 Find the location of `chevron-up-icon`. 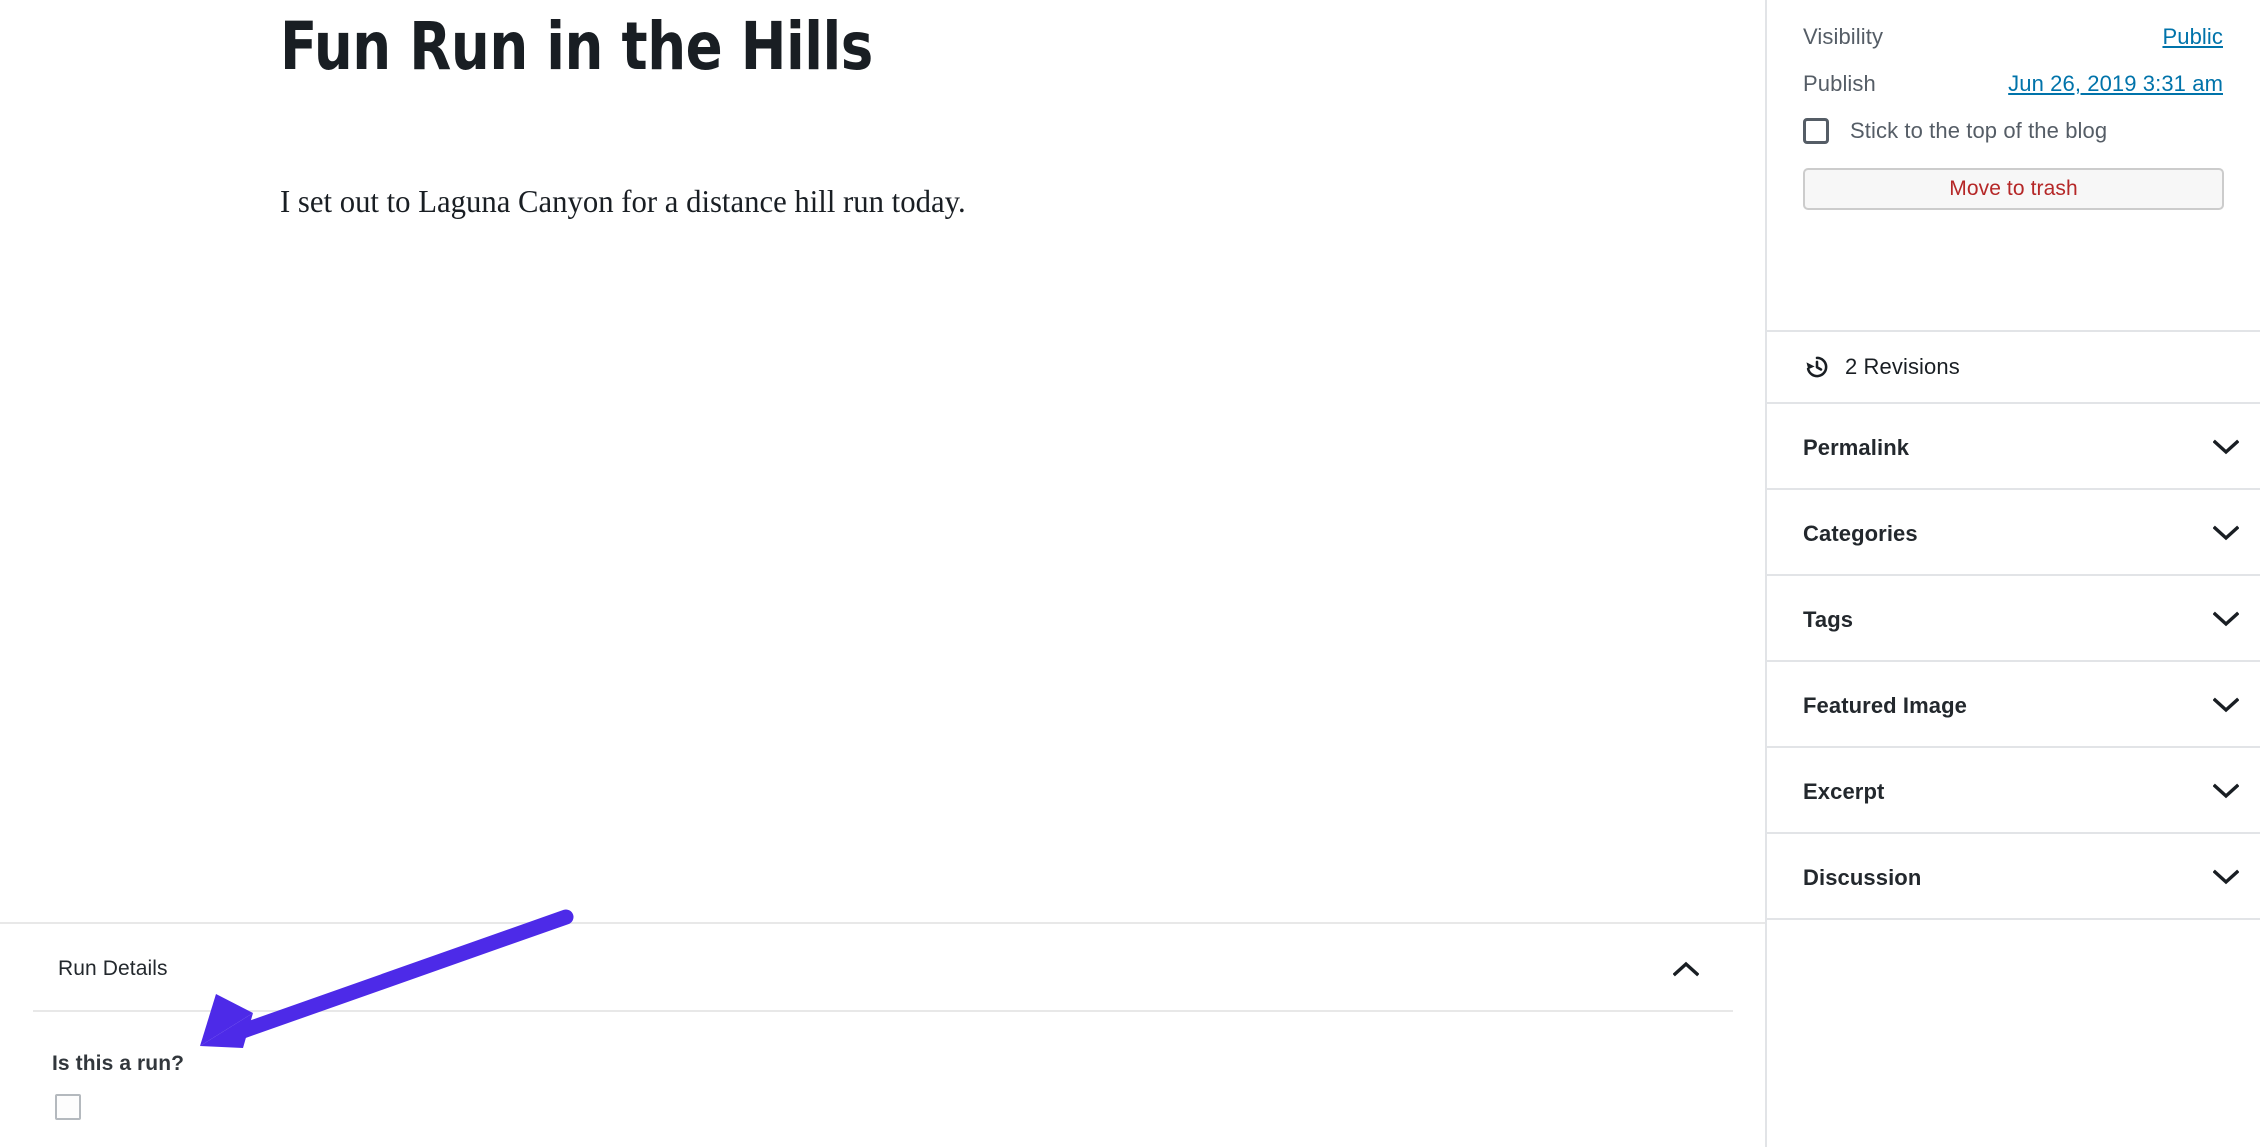

chevron-up-icon is located at coordinates (1686, 969).